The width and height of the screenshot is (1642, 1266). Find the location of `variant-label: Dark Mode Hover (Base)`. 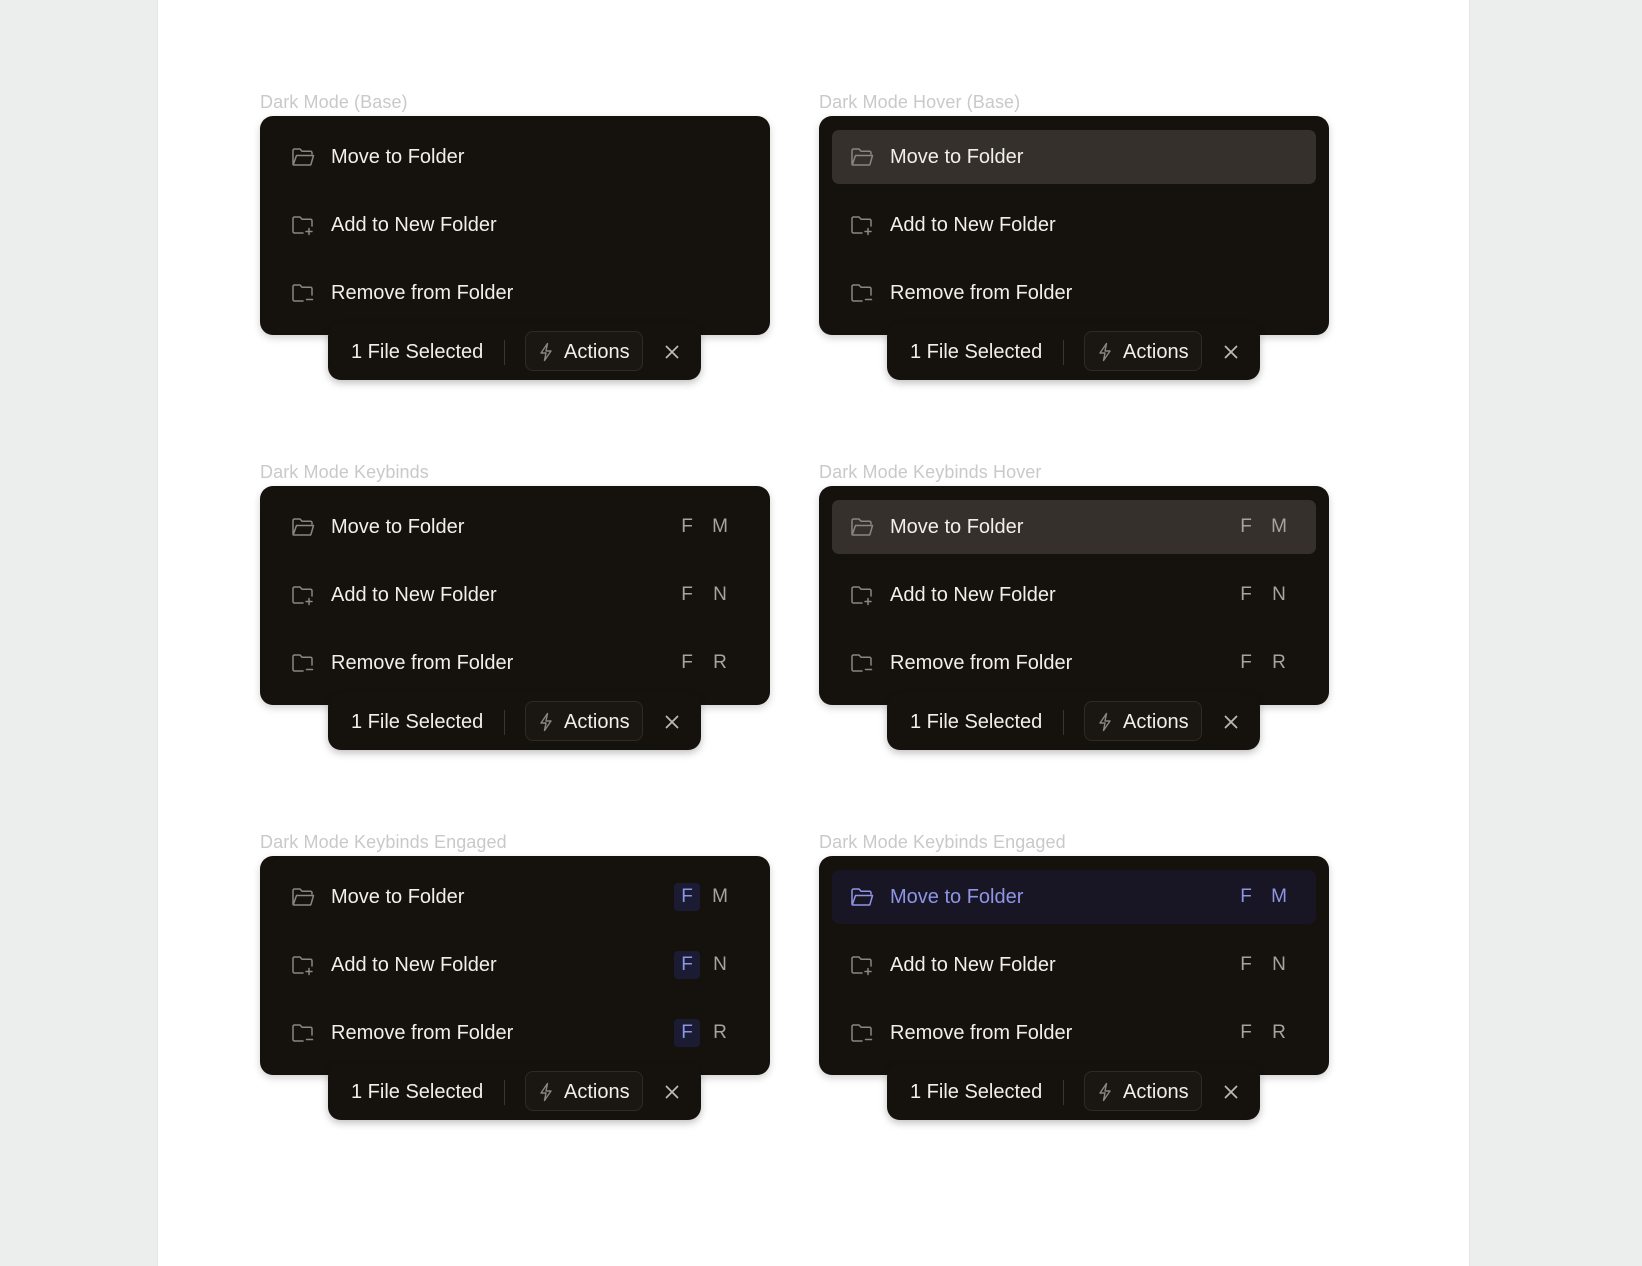

variant-label: Dark Mode Hover (Base) is located at coordinates (920, 102).